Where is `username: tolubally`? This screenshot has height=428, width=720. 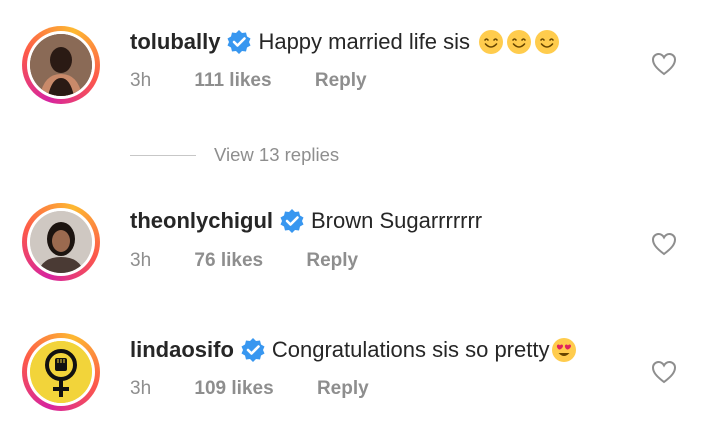 username: tolubally is located at coordinates (175, 42).